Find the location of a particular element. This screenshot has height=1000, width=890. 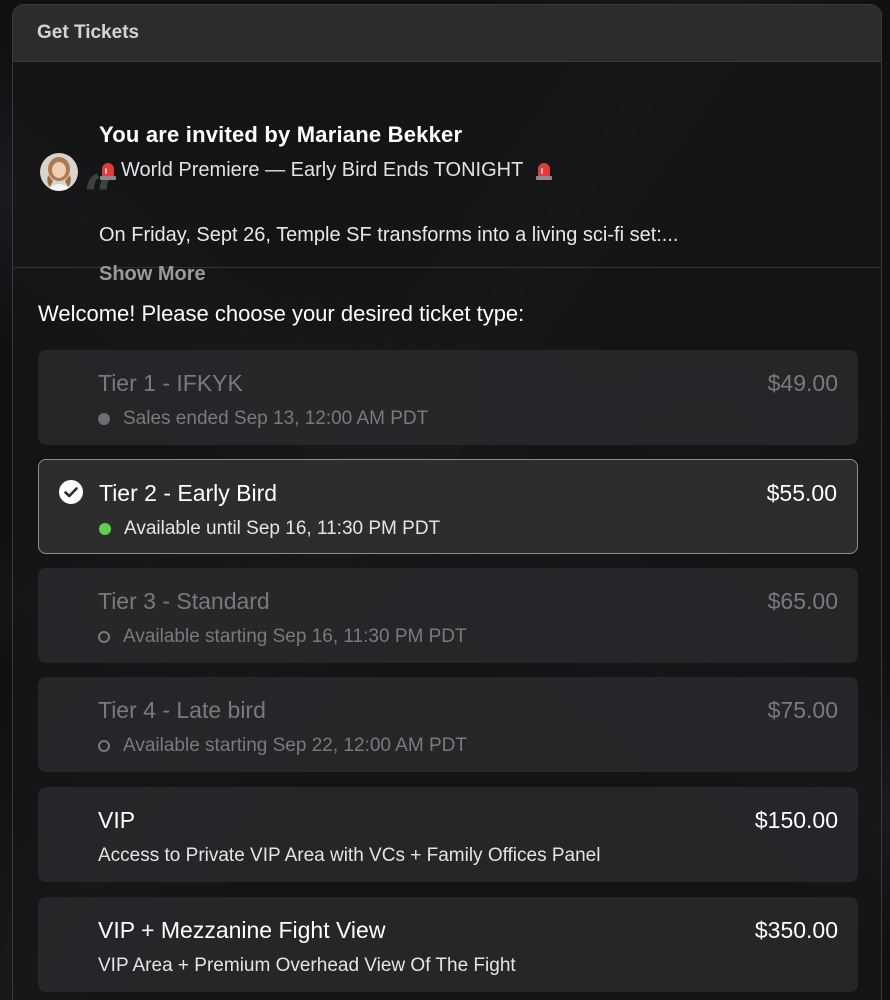

ticket-status: Available until Sep 16, 11:30 PM PDT is located at coordinates (269, 529).